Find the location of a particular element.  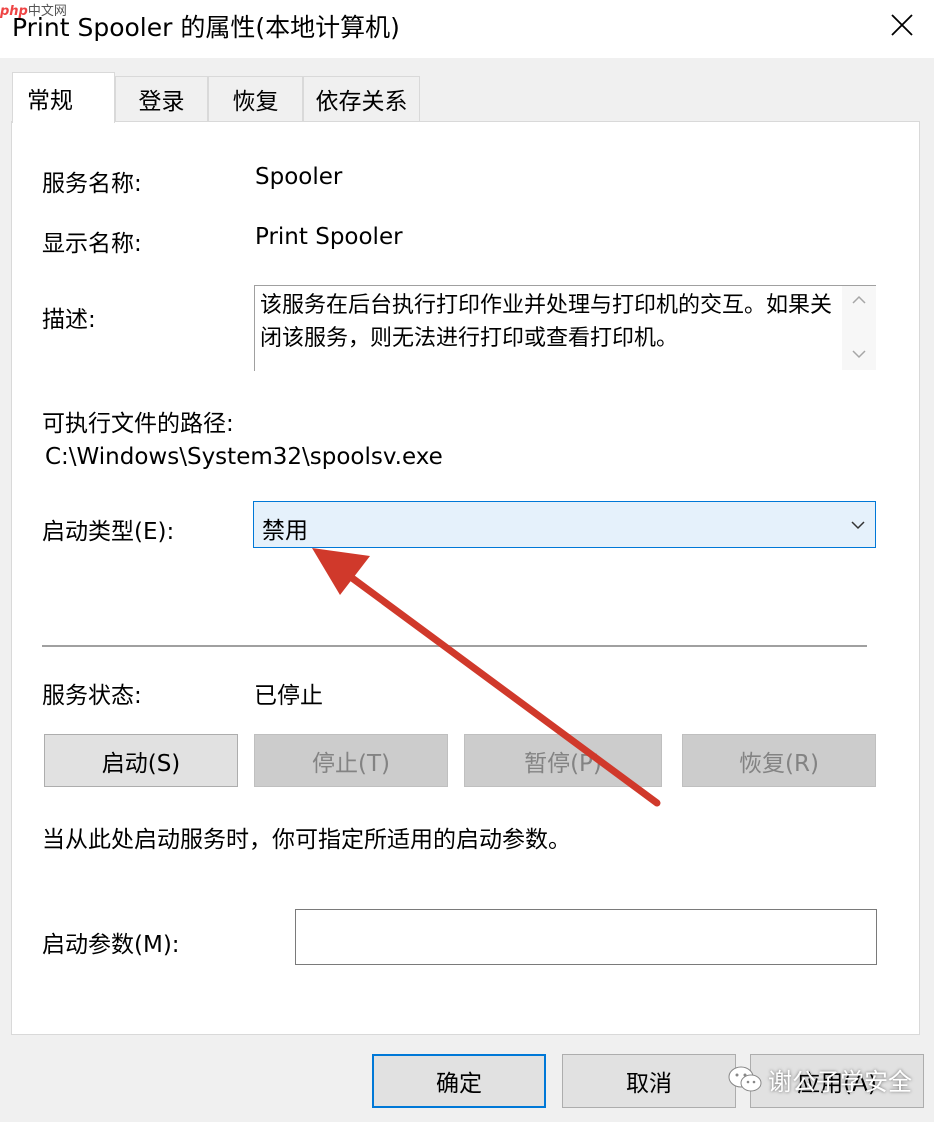

startup-type-select: 禁用 is located at coordinates (564, 524).